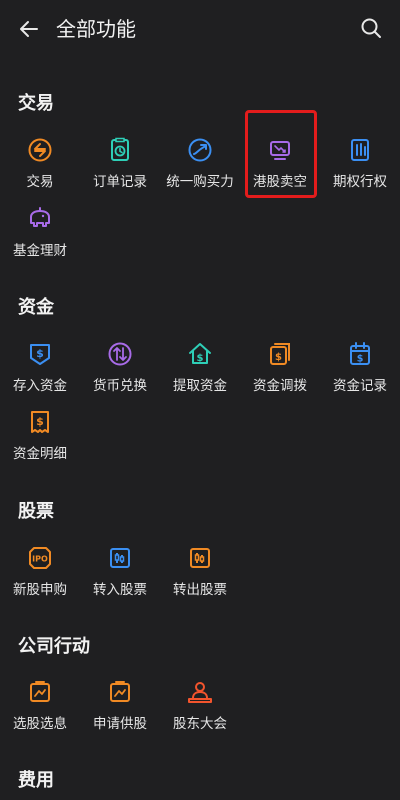 Image resolution: width=400 pixels, height=800 pixels. I want to click on feature-hk-short-sell: 港股卖空, so click(280, 159).